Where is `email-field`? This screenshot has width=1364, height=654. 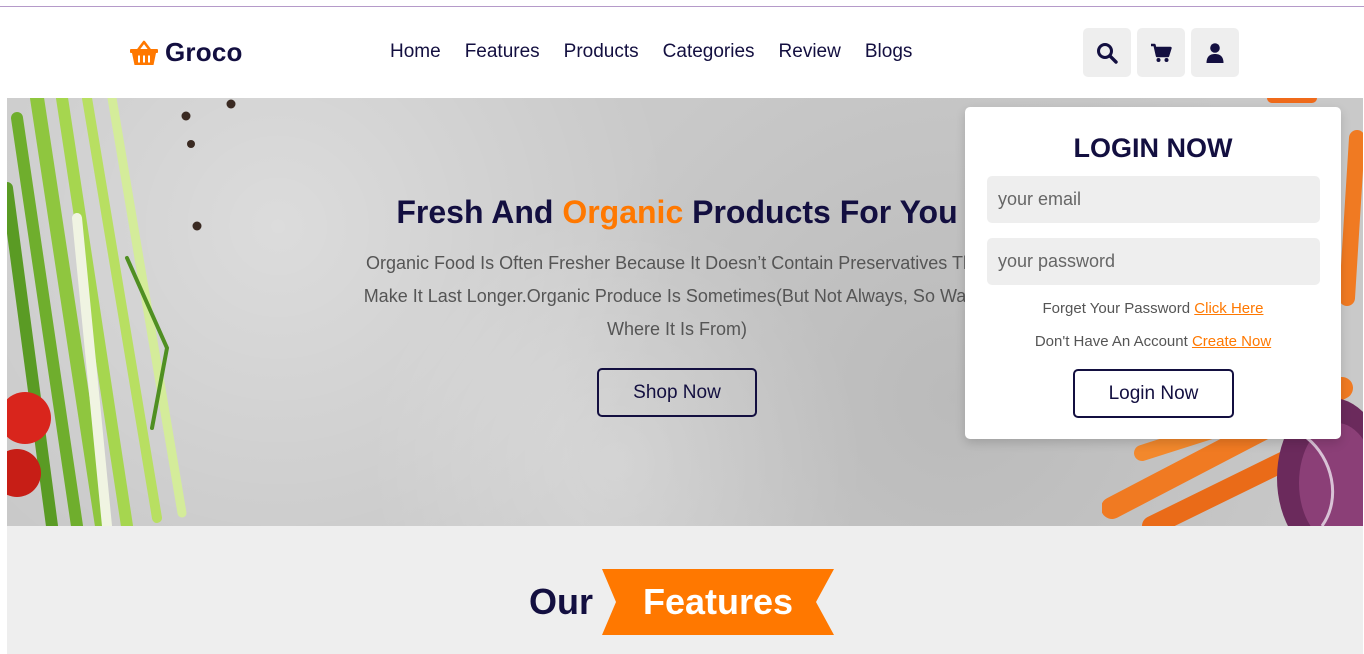
email-field is located at coordinates (1153, 199).